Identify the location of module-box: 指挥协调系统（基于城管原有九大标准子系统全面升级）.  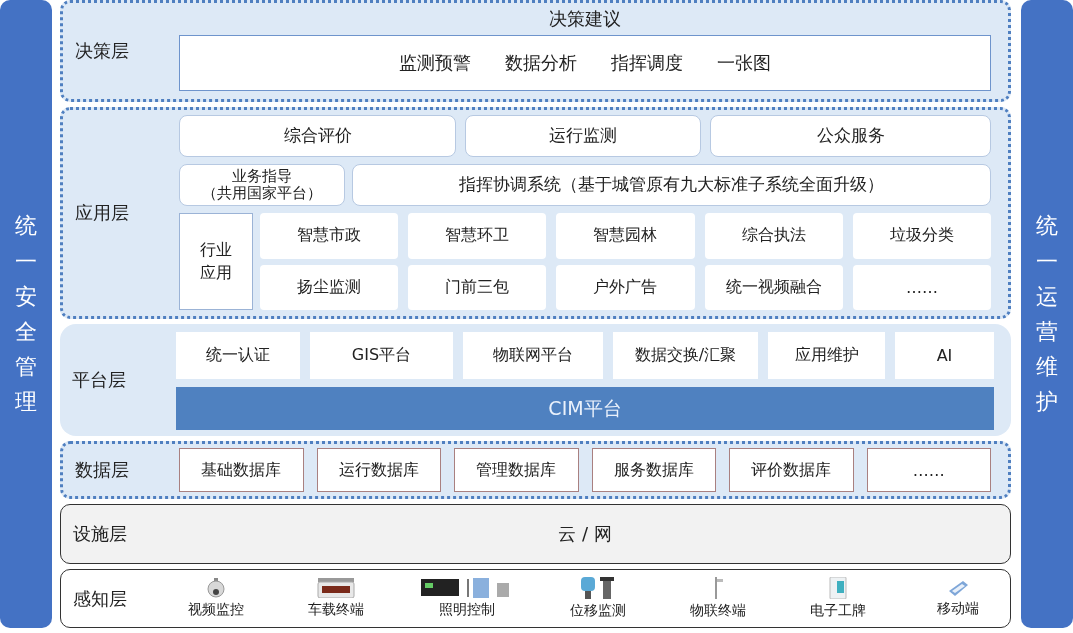
(671, 185).